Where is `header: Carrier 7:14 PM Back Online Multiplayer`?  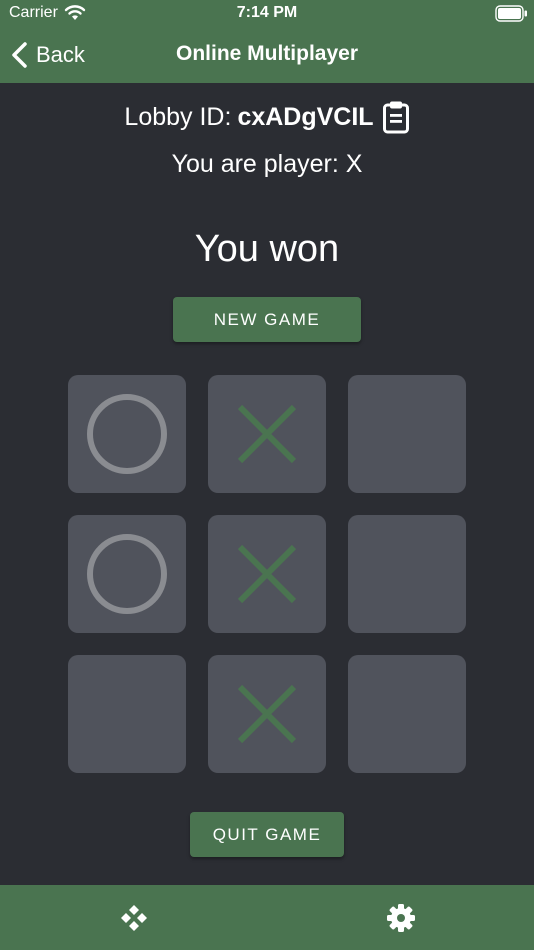 header: Carrier 7:14 PM Back Online Multiplayer is located at coordinates (267, 41).